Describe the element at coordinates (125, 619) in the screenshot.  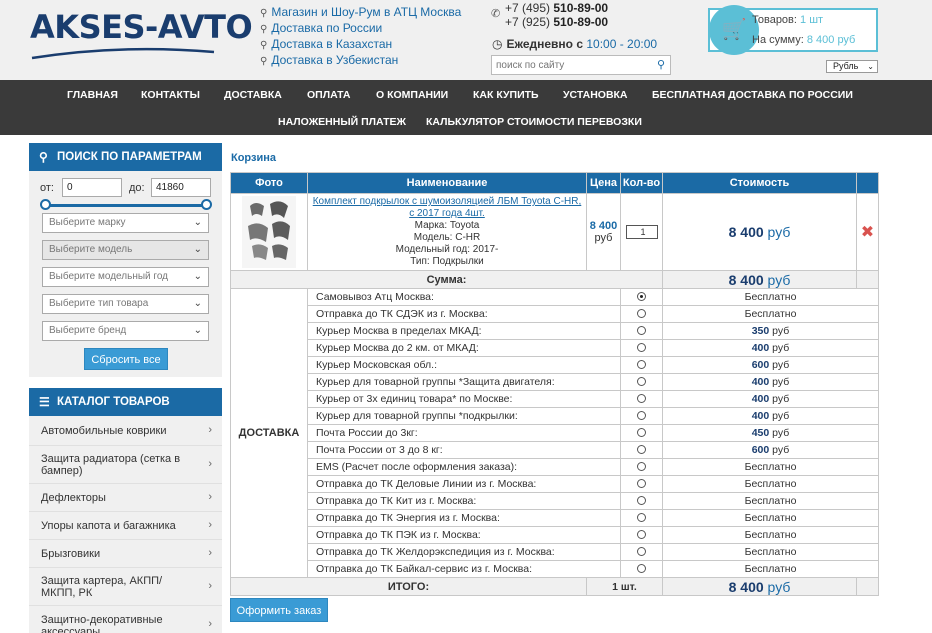
I see `catalog-item: Защитно-декоративные аксессуары ›` at that location.